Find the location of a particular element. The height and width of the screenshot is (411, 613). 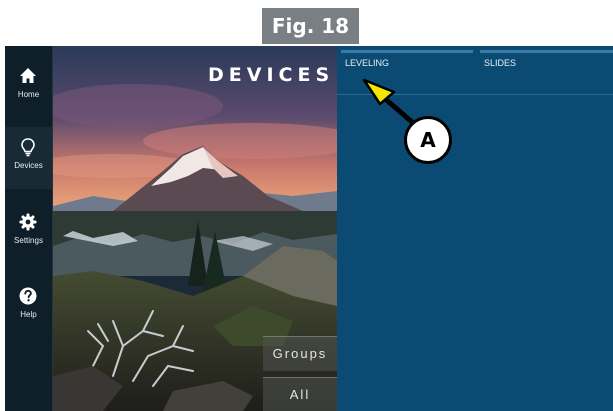

tab-label: LEVELING is located at coordinates (367, 63).